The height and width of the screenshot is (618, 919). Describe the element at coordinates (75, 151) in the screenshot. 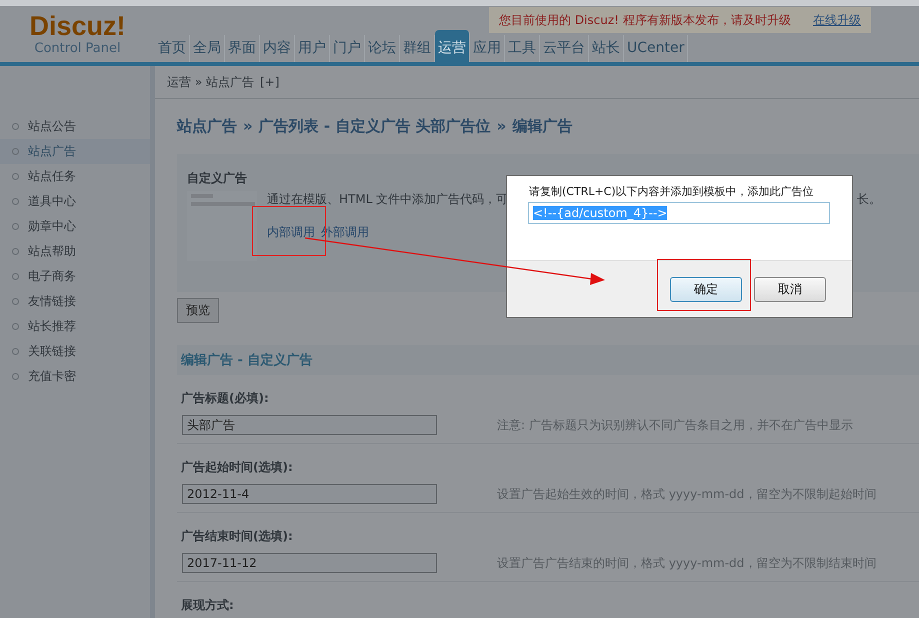

I see `sidebar-item: 站点广告` at that location.